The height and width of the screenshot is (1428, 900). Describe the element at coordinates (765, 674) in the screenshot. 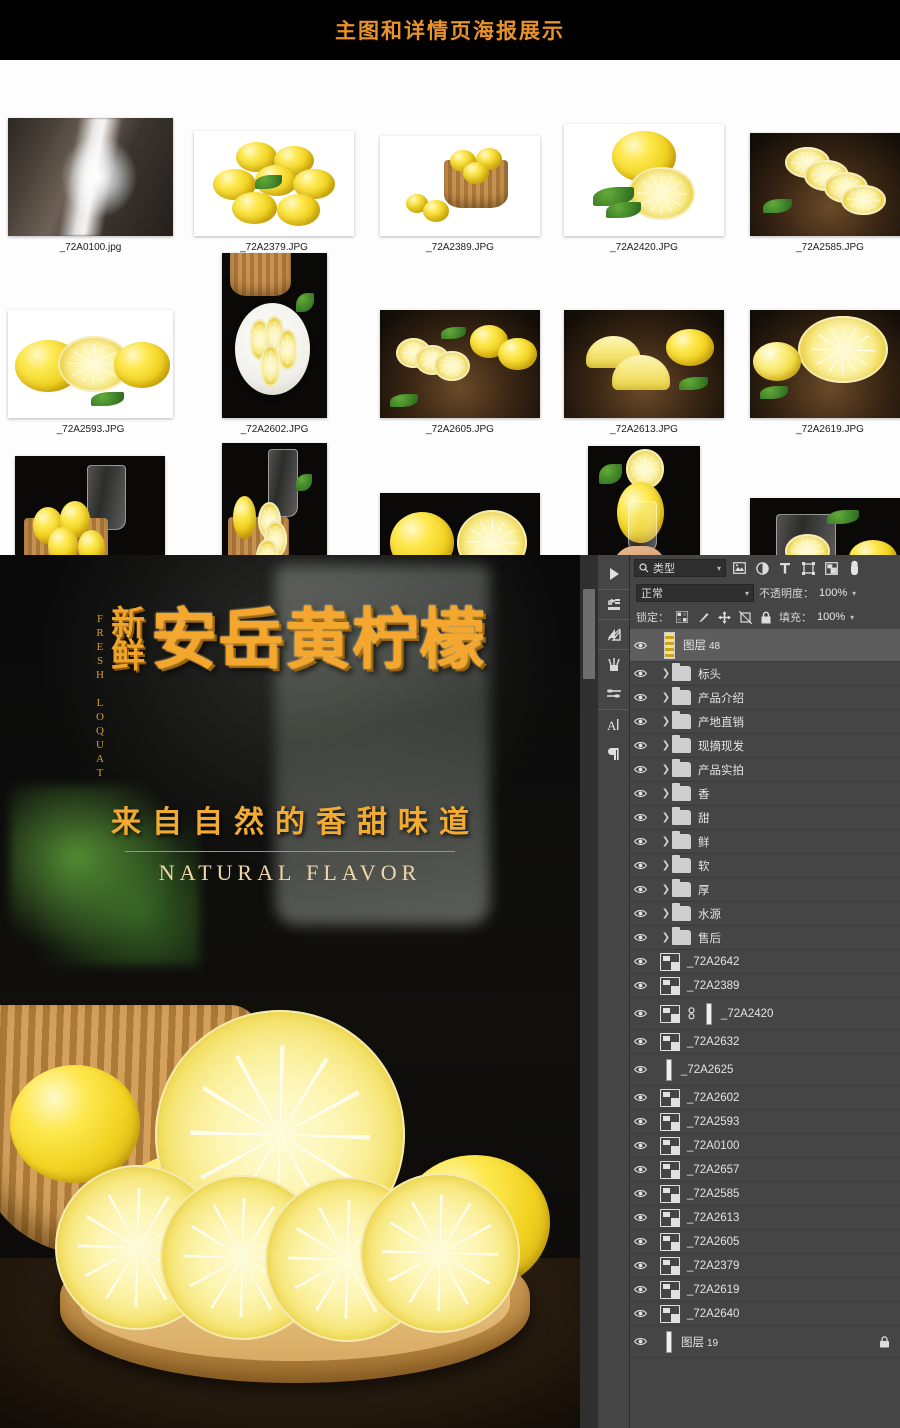

I see `layer-row: ❯ 标头` at that location.